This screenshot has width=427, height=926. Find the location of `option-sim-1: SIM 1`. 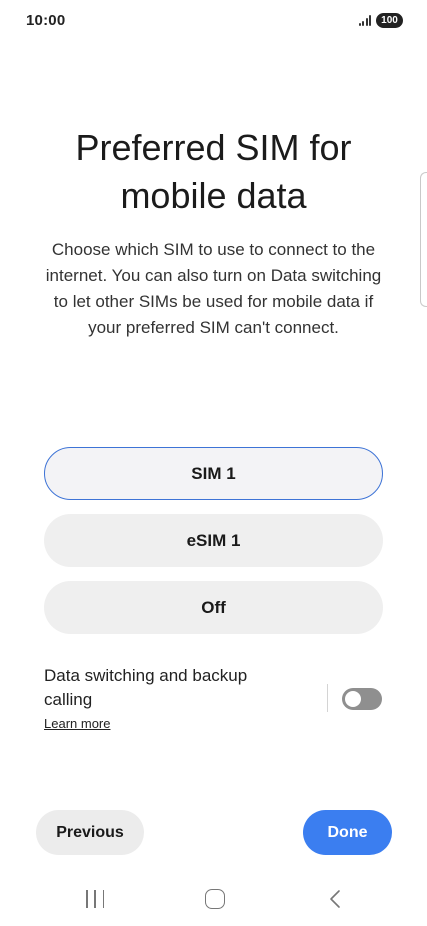

option-sim-1: SIM 1 is located at coordinates (213, 473).